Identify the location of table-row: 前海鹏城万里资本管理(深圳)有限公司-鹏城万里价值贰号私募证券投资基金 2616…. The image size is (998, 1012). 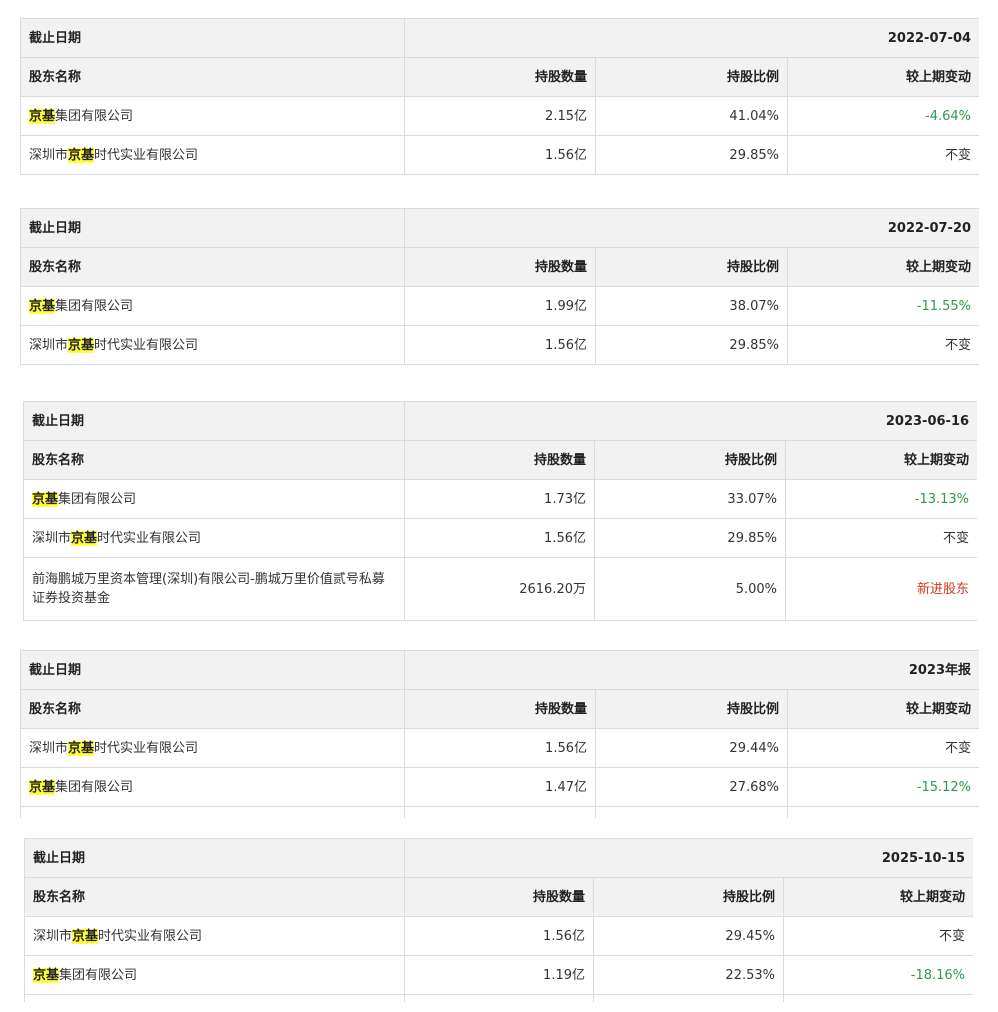
(500, 589).